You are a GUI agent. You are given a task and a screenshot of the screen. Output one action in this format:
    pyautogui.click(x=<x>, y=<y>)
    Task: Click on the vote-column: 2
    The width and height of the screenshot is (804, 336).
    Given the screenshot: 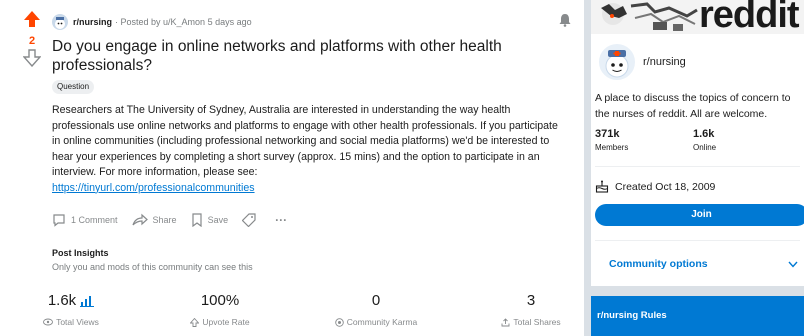 What is the action you would take?
    pyautogui.click(x=32, y=41)
    